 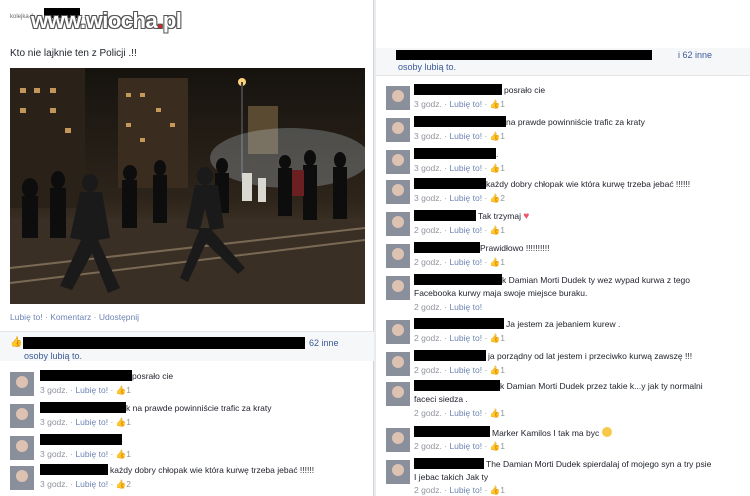 I want to click on comment-text: Ja jestem za jebaniem kurew ., so click(x=563, y=324).